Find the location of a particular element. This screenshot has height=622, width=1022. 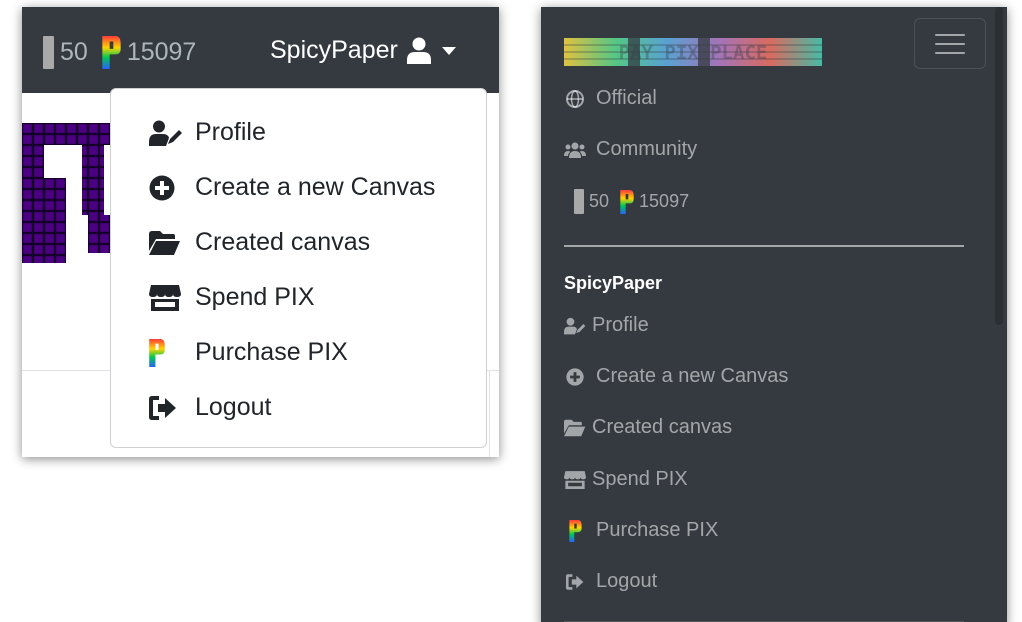

dropdown-item-created-canvas: Created canvas is located at coordinates (298, 242).